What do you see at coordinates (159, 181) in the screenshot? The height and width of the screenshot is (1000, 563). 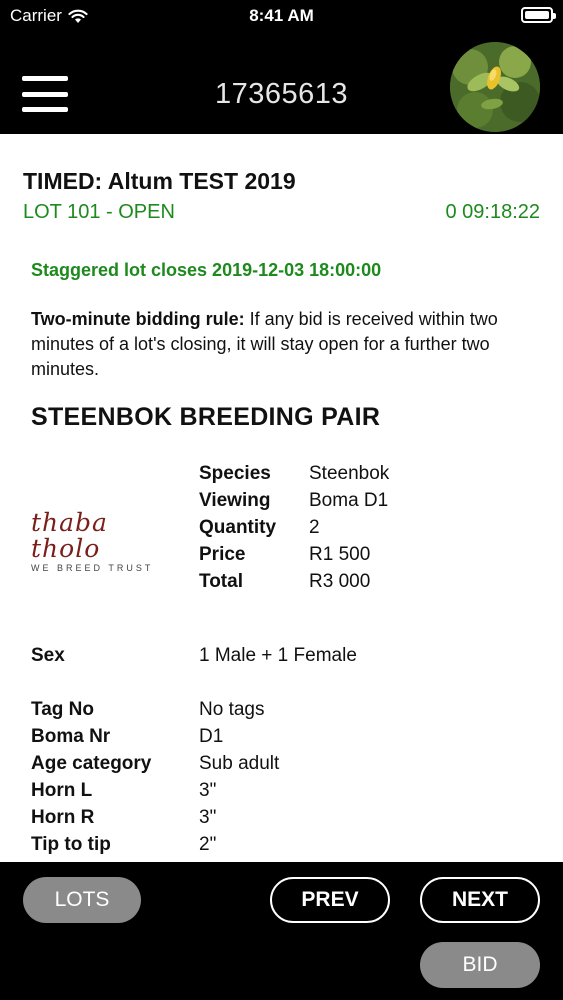 I see `auction-title: TIMED: Altum TEST 2019` at bounding box center [159, 181].